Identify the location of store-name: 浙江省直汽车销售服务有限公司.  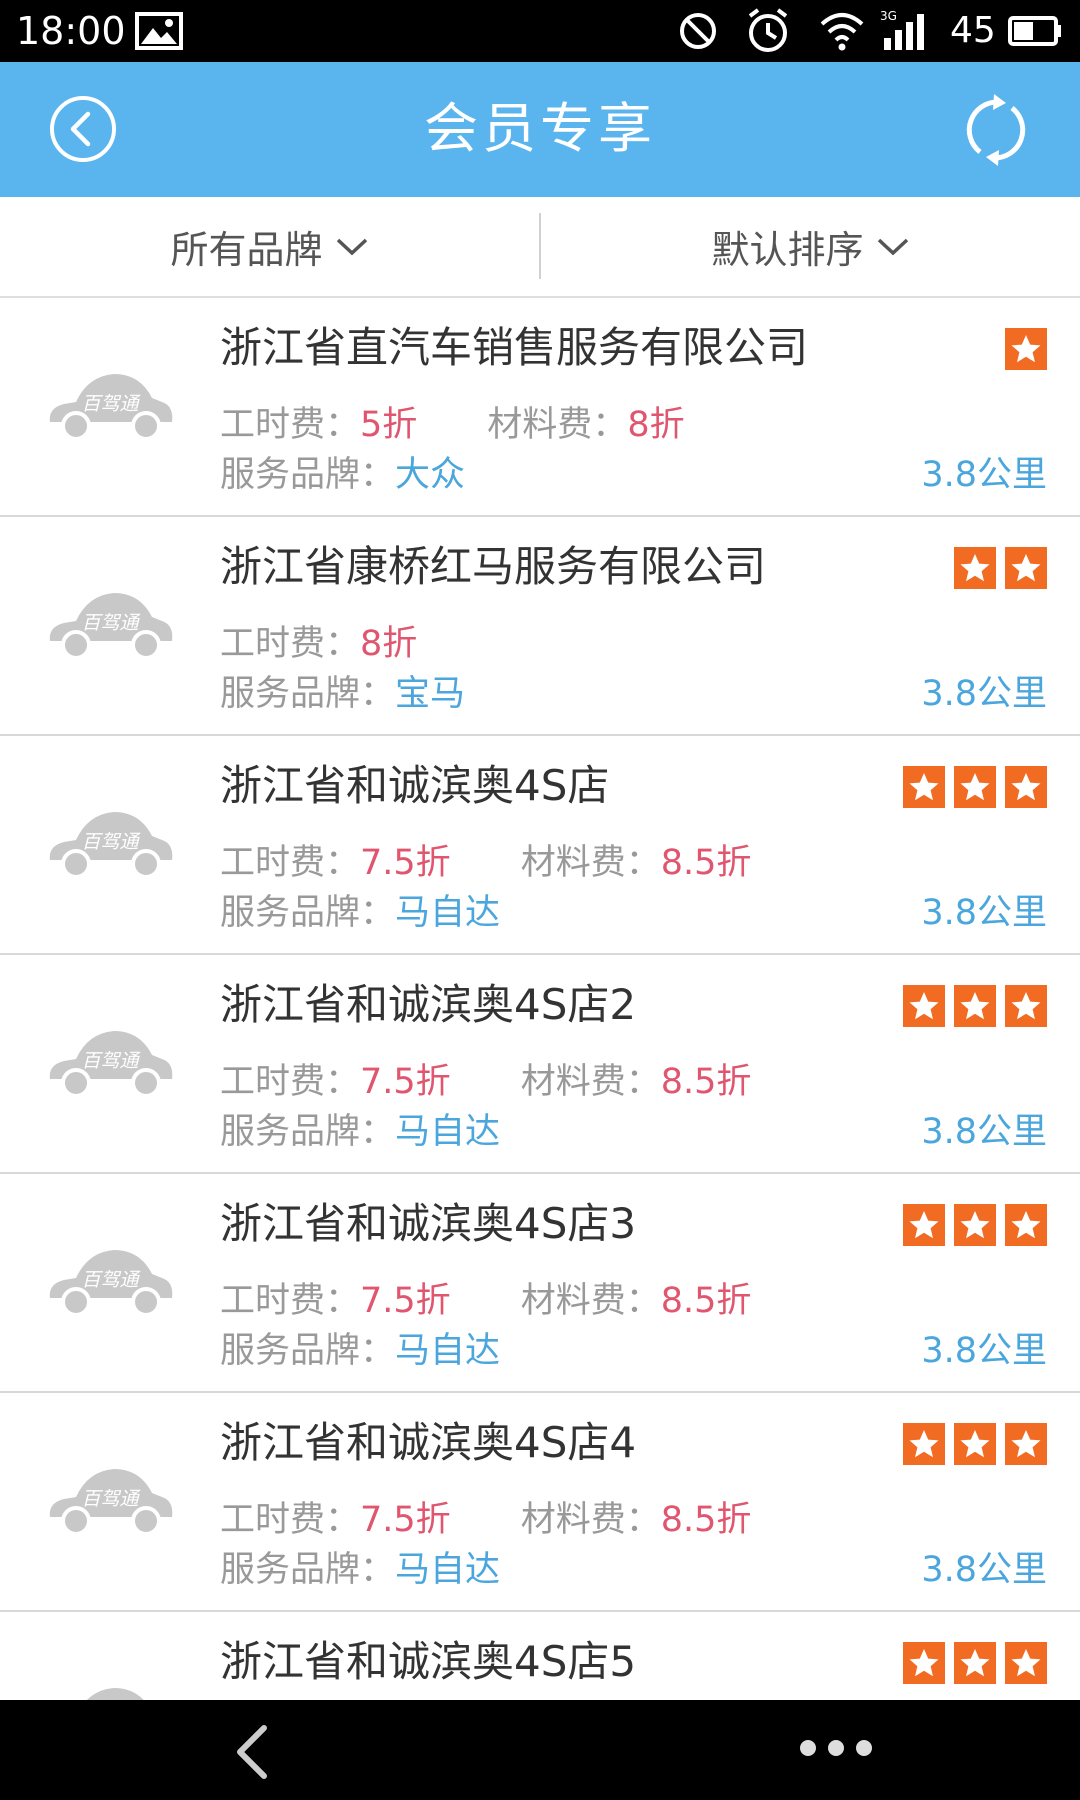
(514, 347).